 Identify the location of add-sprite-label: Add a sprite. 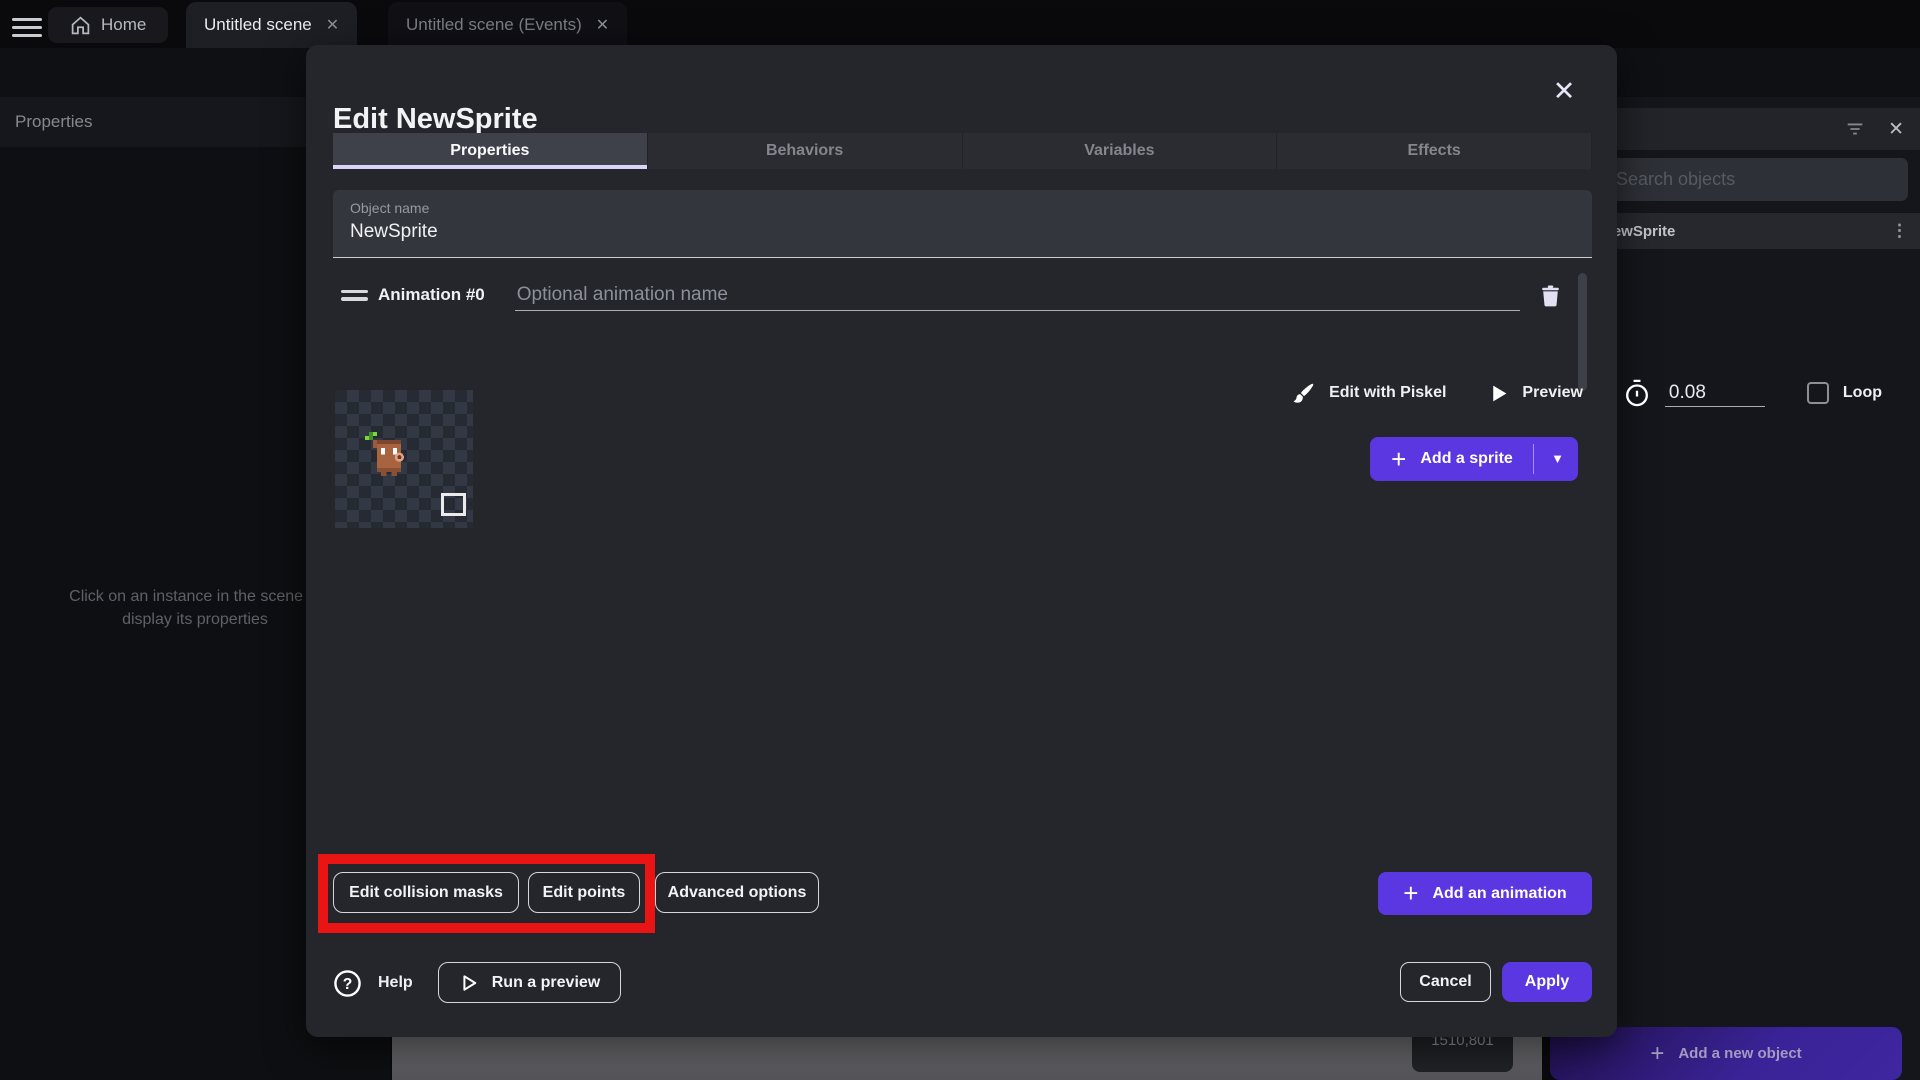
(1466, 458).